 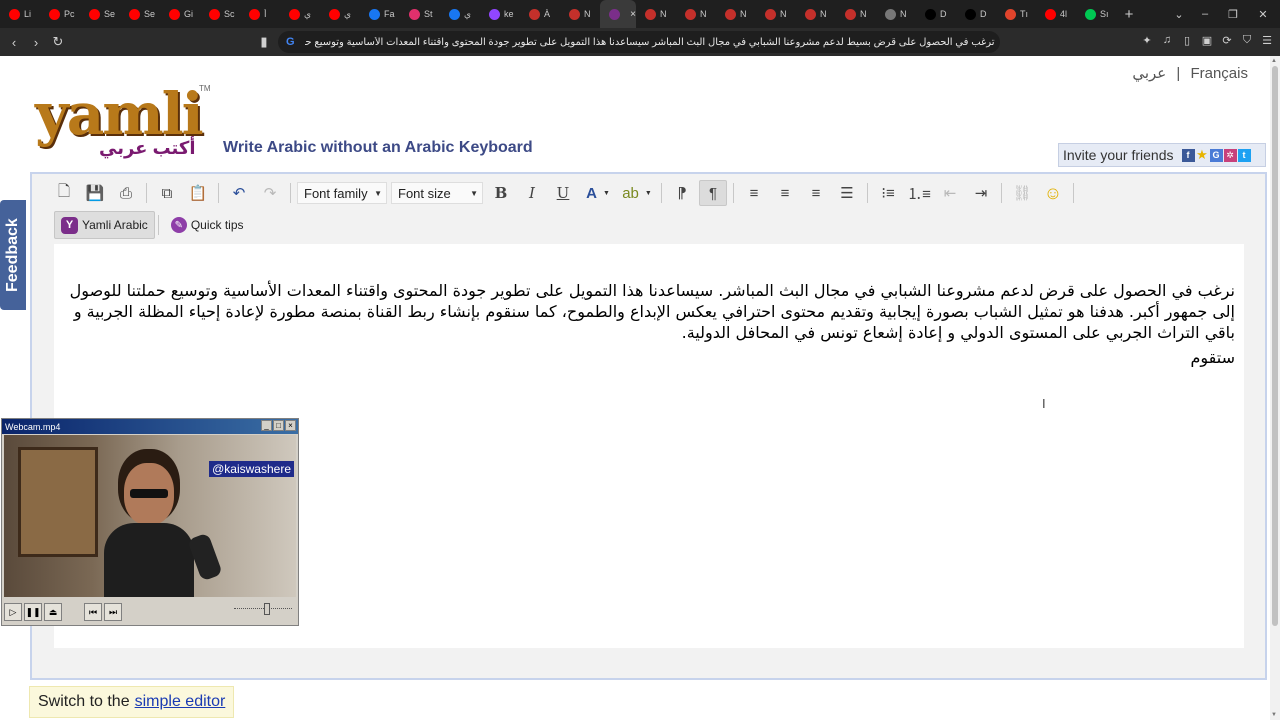 What do you see at coordinates (1274, 715) in the screenshot?
I see `scroll-down-arrow-icon: ▼` at bounding box center [1274, 715].